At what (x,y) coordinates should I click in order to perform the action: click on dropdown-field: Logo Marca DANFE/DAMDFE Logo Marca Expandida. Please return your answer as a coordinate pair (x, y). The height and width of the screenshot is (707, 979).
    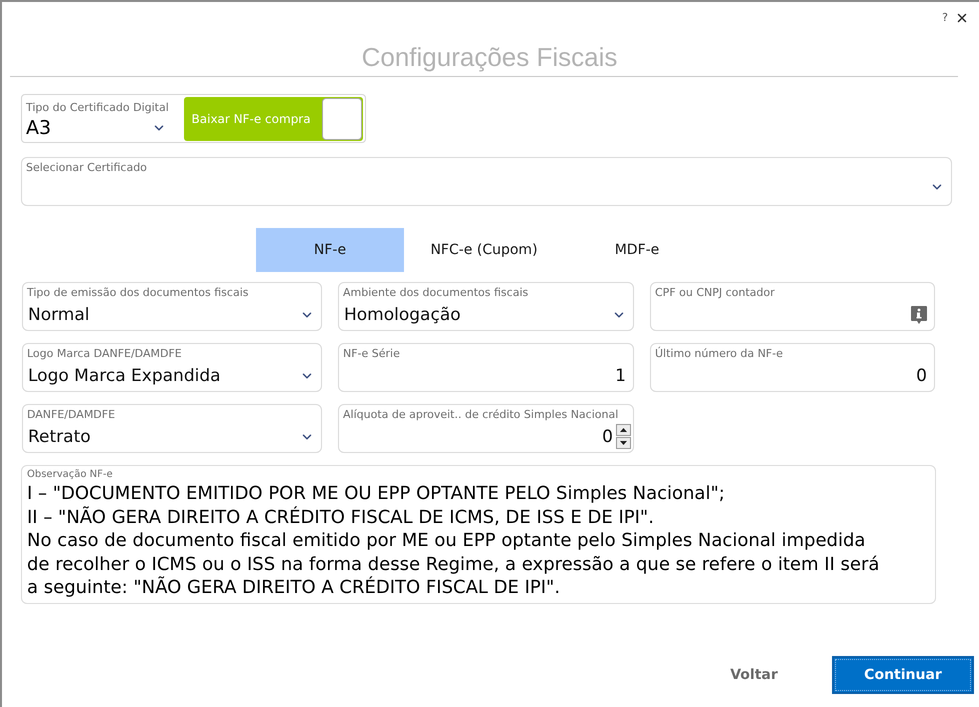
    Looking at the image, I should click on (172, 367).